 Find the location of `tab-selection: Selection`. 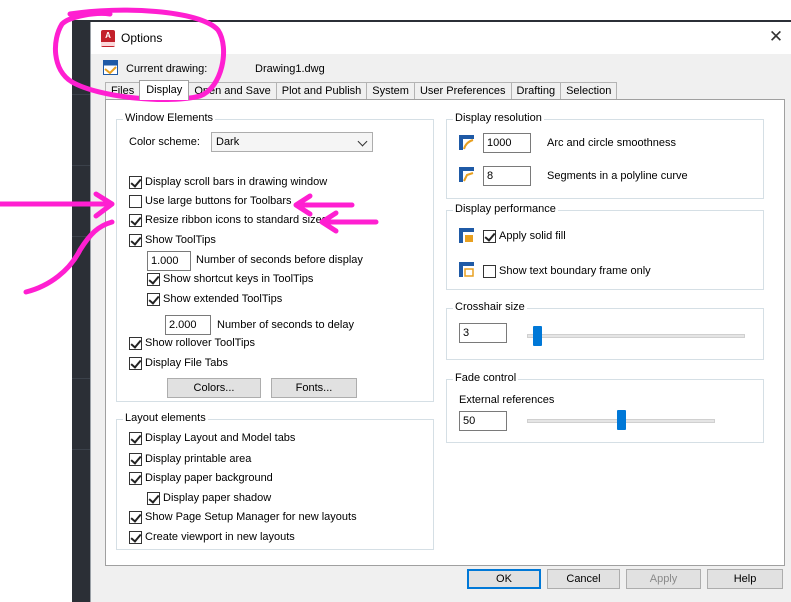

tab-selection: Selection is located at coordinates (589, 91).